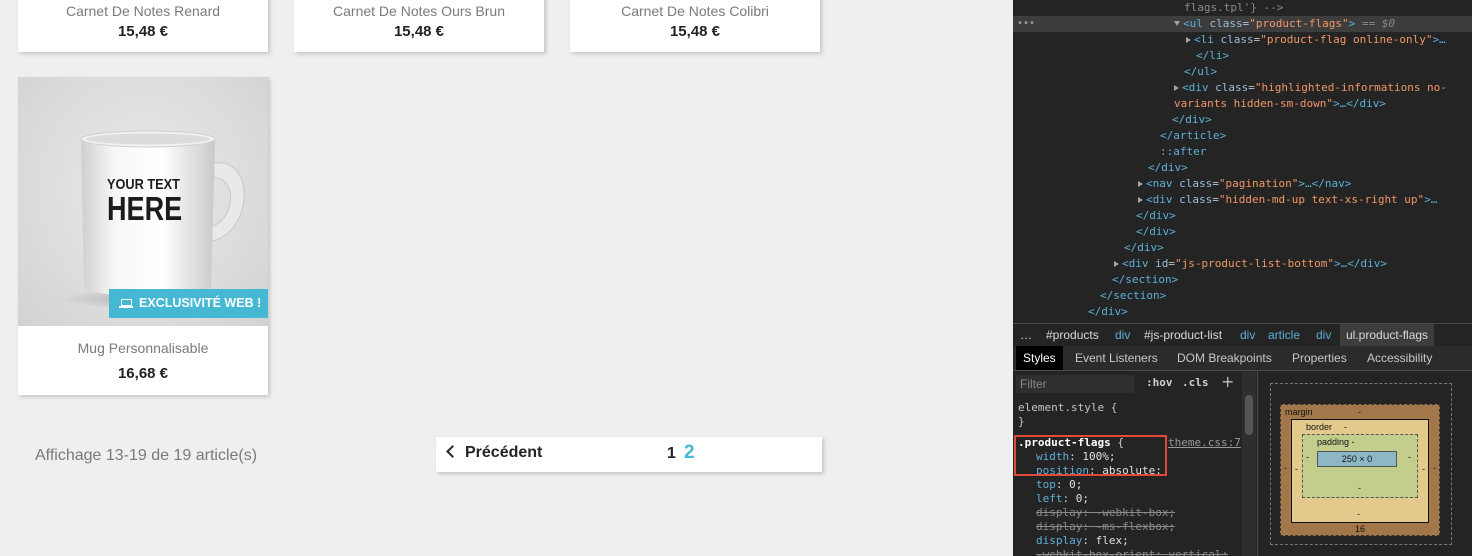  What do you see at coordinates (1145, 279) in the screenshot?
I see `dom-tag: </section>` at bounding box center [1145, 279].